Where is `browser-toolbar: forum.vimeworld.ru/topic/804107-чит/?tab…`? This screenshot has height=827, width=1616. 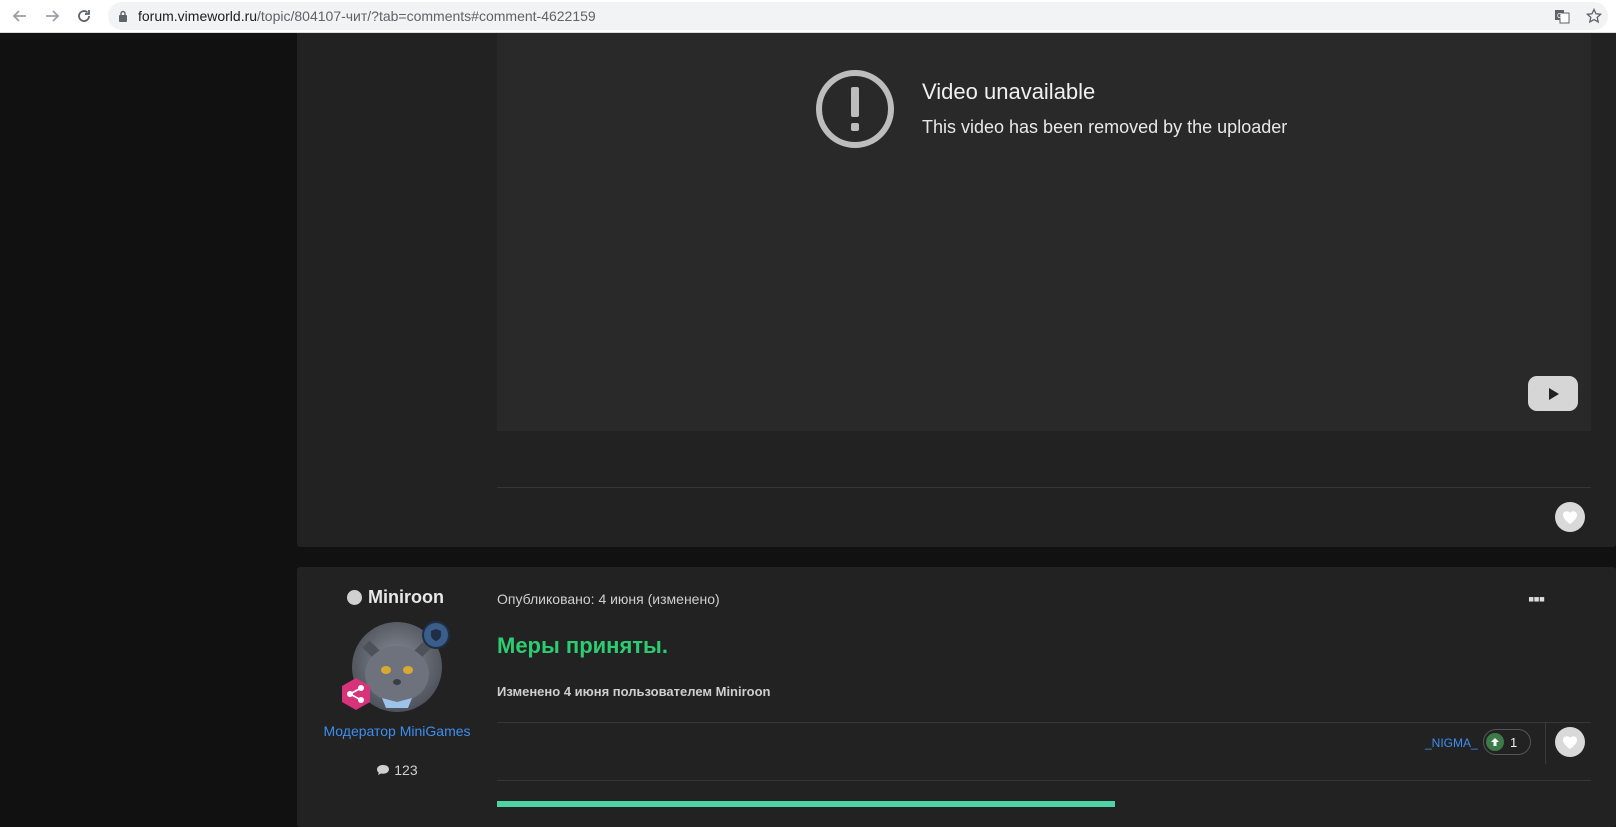
browser-toolbar: forum.vimeworld.ru/topic/804107-чит/?tab… is located at coordinates (808, 16).